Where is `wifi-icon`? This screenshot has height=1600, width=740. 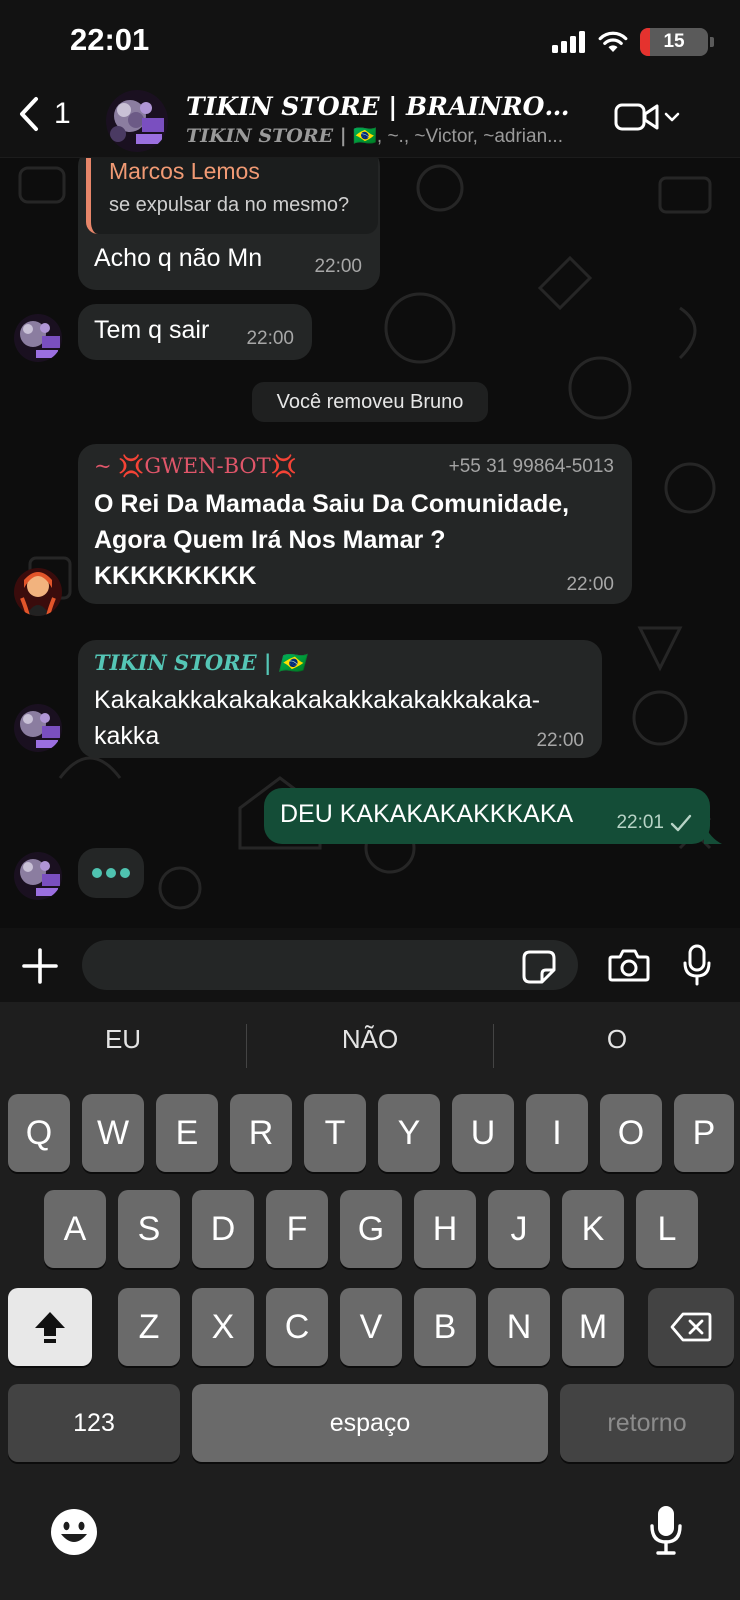
wifi-icon is located at coordinates (613, 41).